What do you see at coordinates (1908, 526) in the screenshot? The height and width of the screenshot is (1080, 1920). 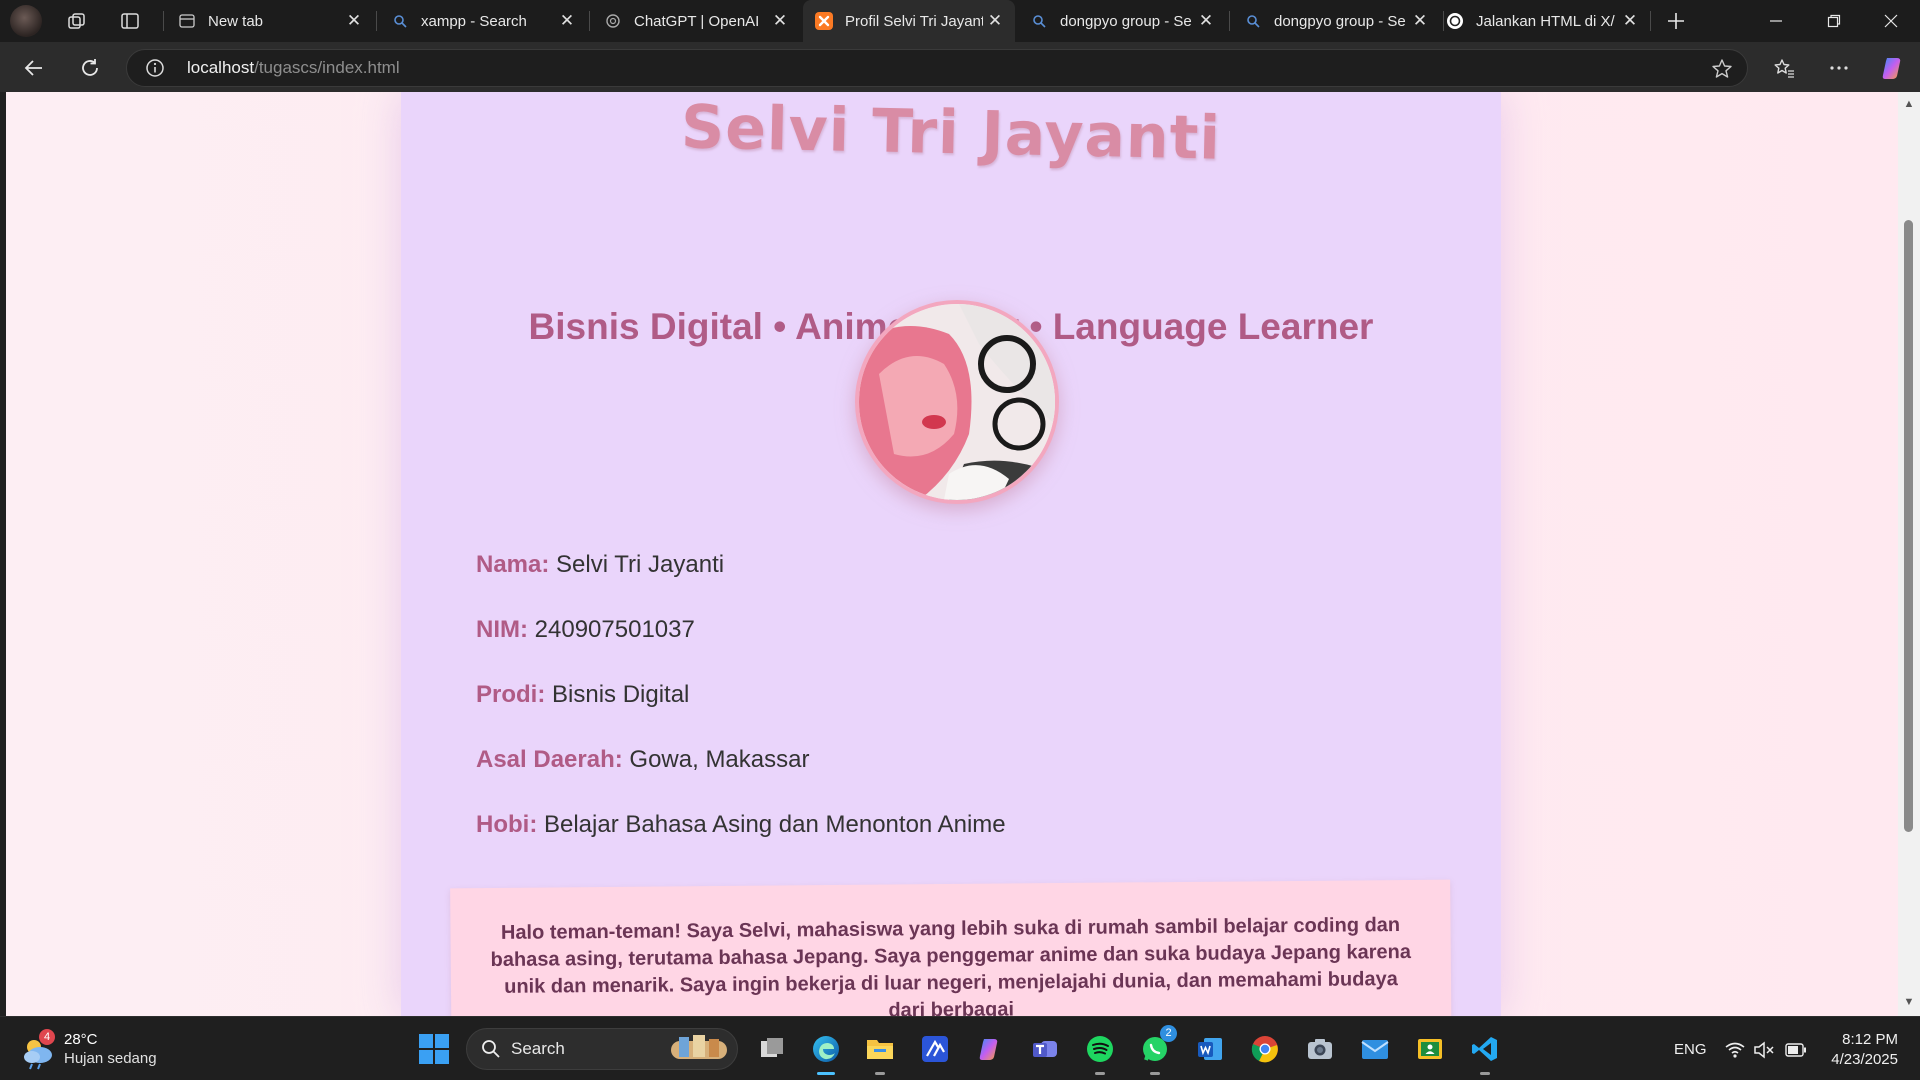 I see `scrollbar-thumb` at bounding box center [1908, 526].